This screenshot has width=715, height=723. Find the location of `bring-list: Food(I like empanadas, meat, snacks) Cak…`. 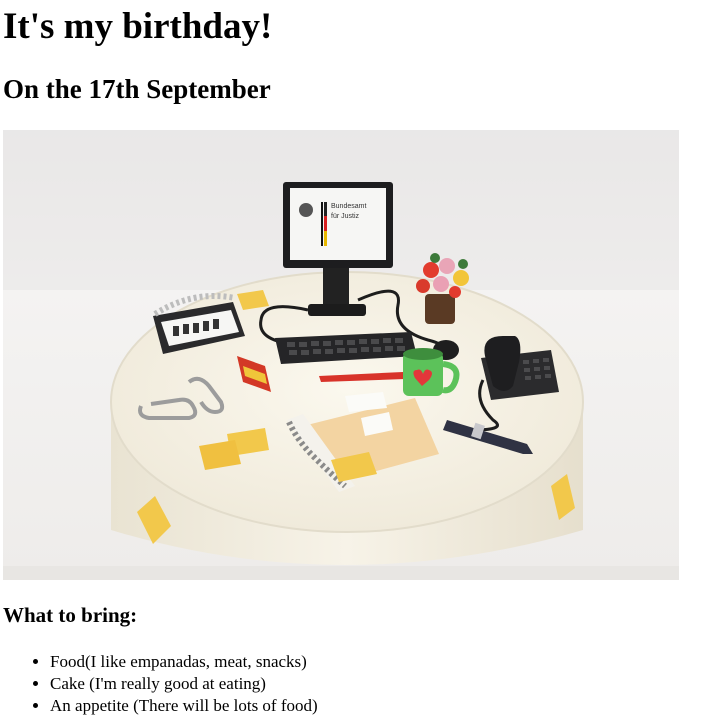

bring-list: Food(I like empanadas, meat, snacks) Cak… is located at coordinates (160, 684).